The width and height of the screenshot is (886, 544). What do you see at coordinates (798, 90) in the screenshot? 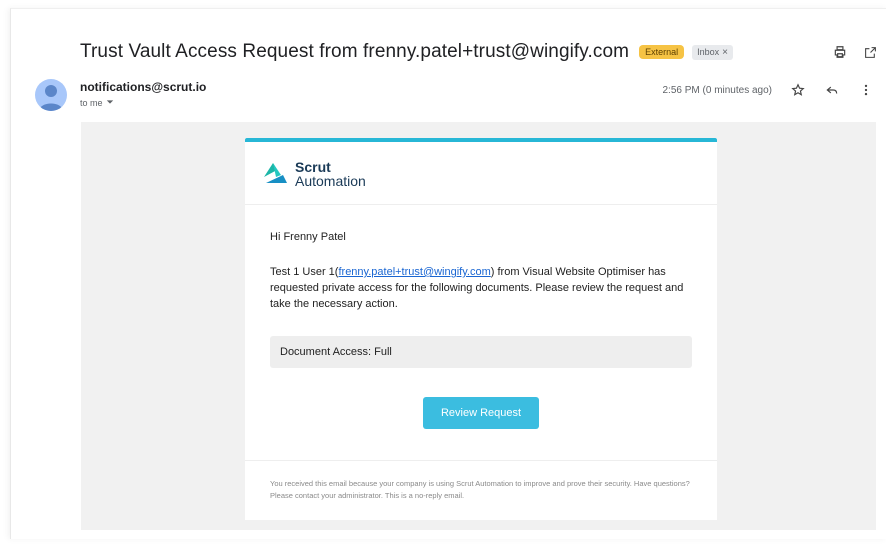
I see `star-icon` at bounding box center [798, 90].